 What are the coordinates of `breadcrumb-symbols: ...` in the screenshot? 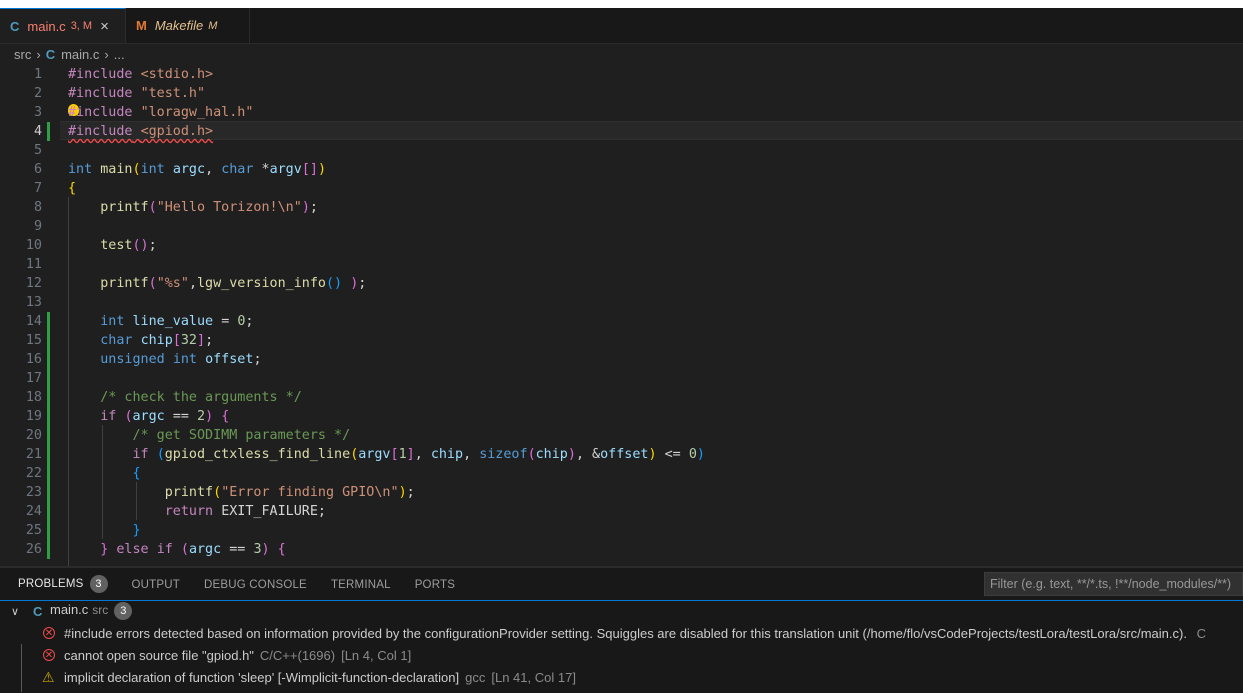 It's located at (119, 54).